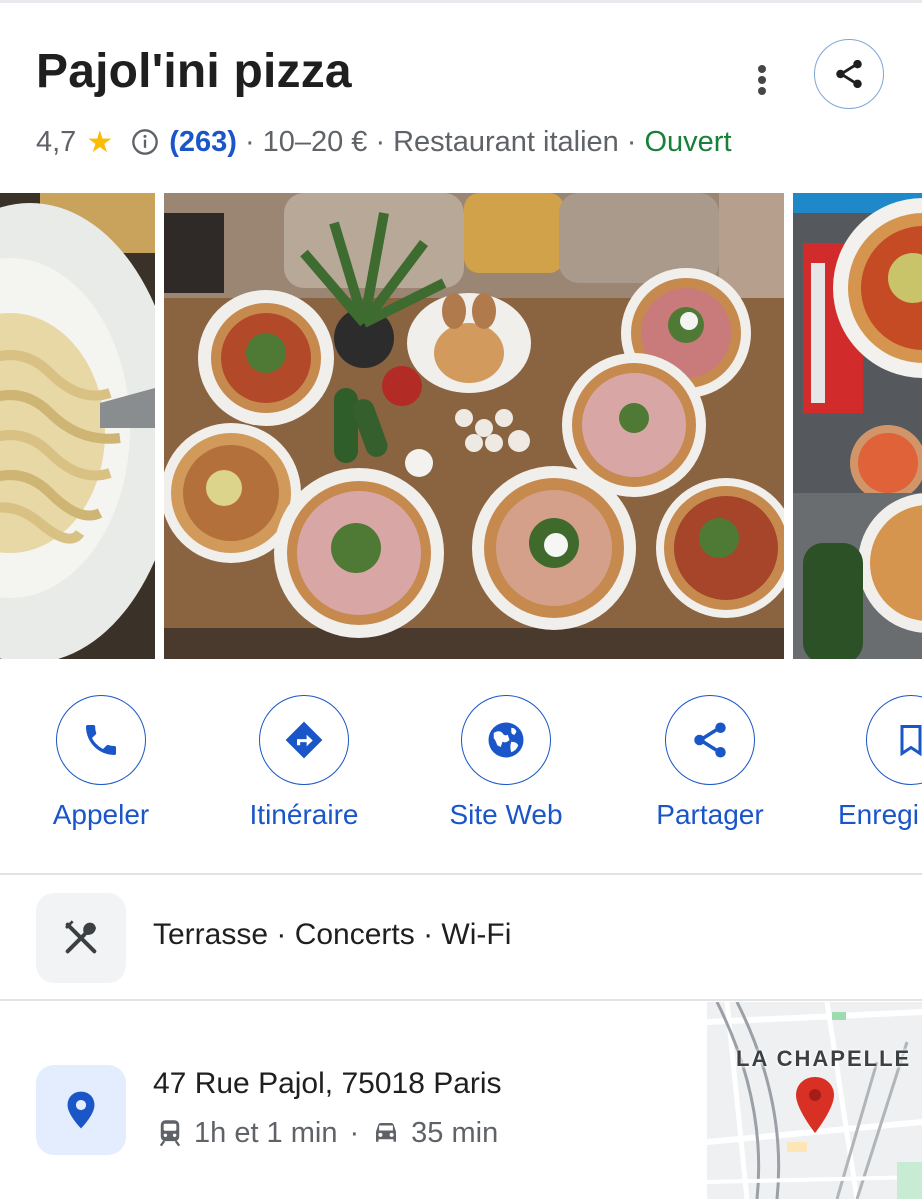 This screenshot has height=1199, width=922. I want to click on directions-label: Itinéraire, so click(304, 814).